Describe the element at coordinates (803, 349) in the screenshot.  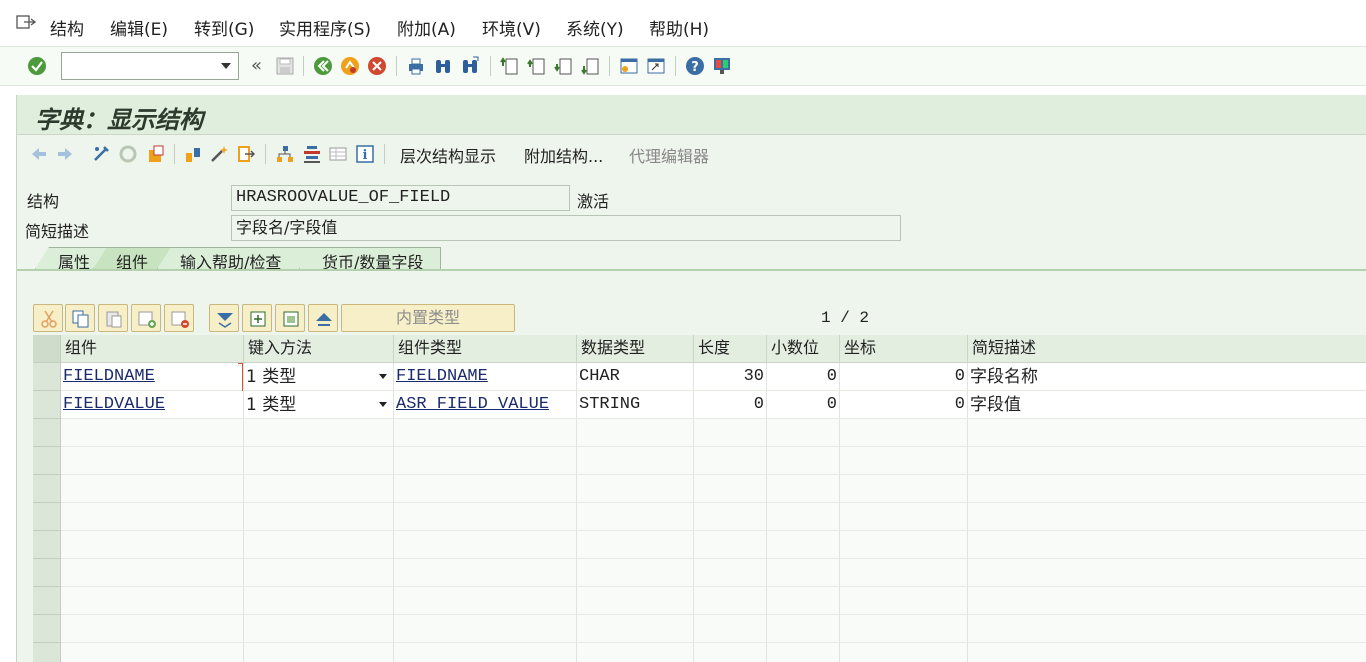
I see `column-header: 小数位` at that location.